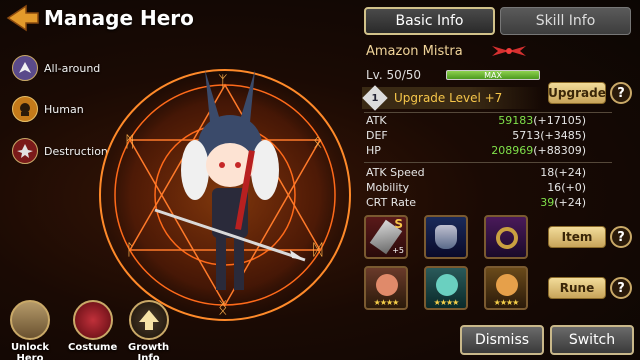 This screenshot has height=360, width=640. I want to click on stat-atk-speed: ATK Speed 18(+24), so click(476, 172).